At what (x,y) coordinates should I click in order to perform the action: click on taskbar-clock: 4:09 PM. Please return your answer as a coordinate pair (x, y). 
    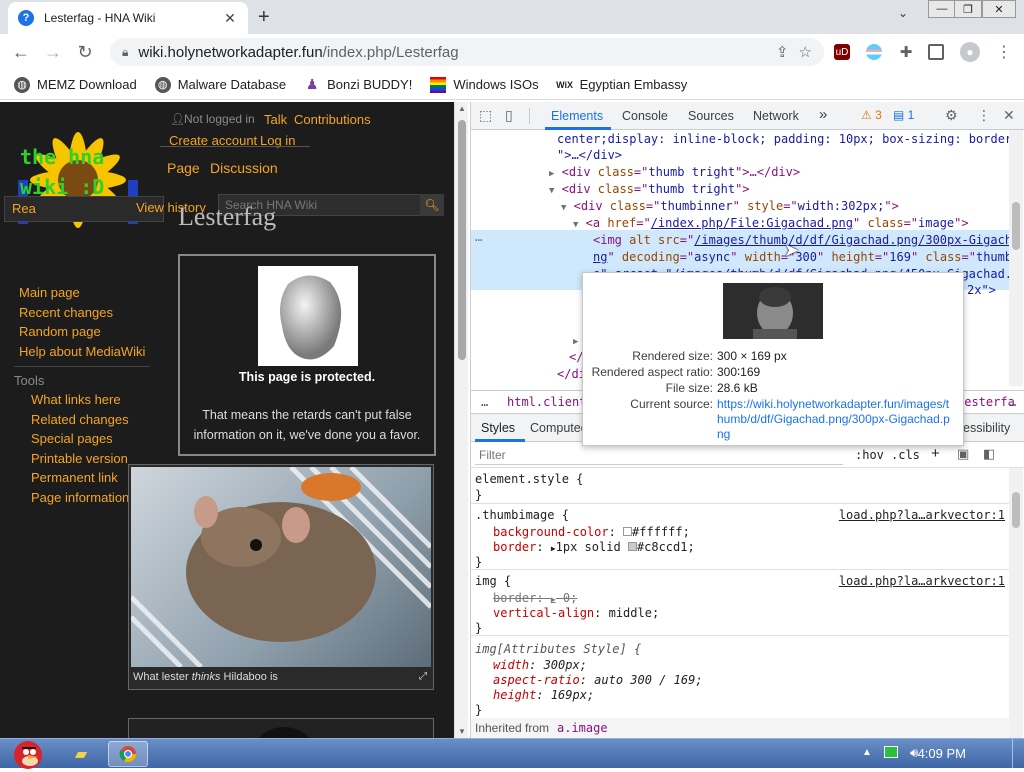
    Looking at the image, I should click on (942, 753).